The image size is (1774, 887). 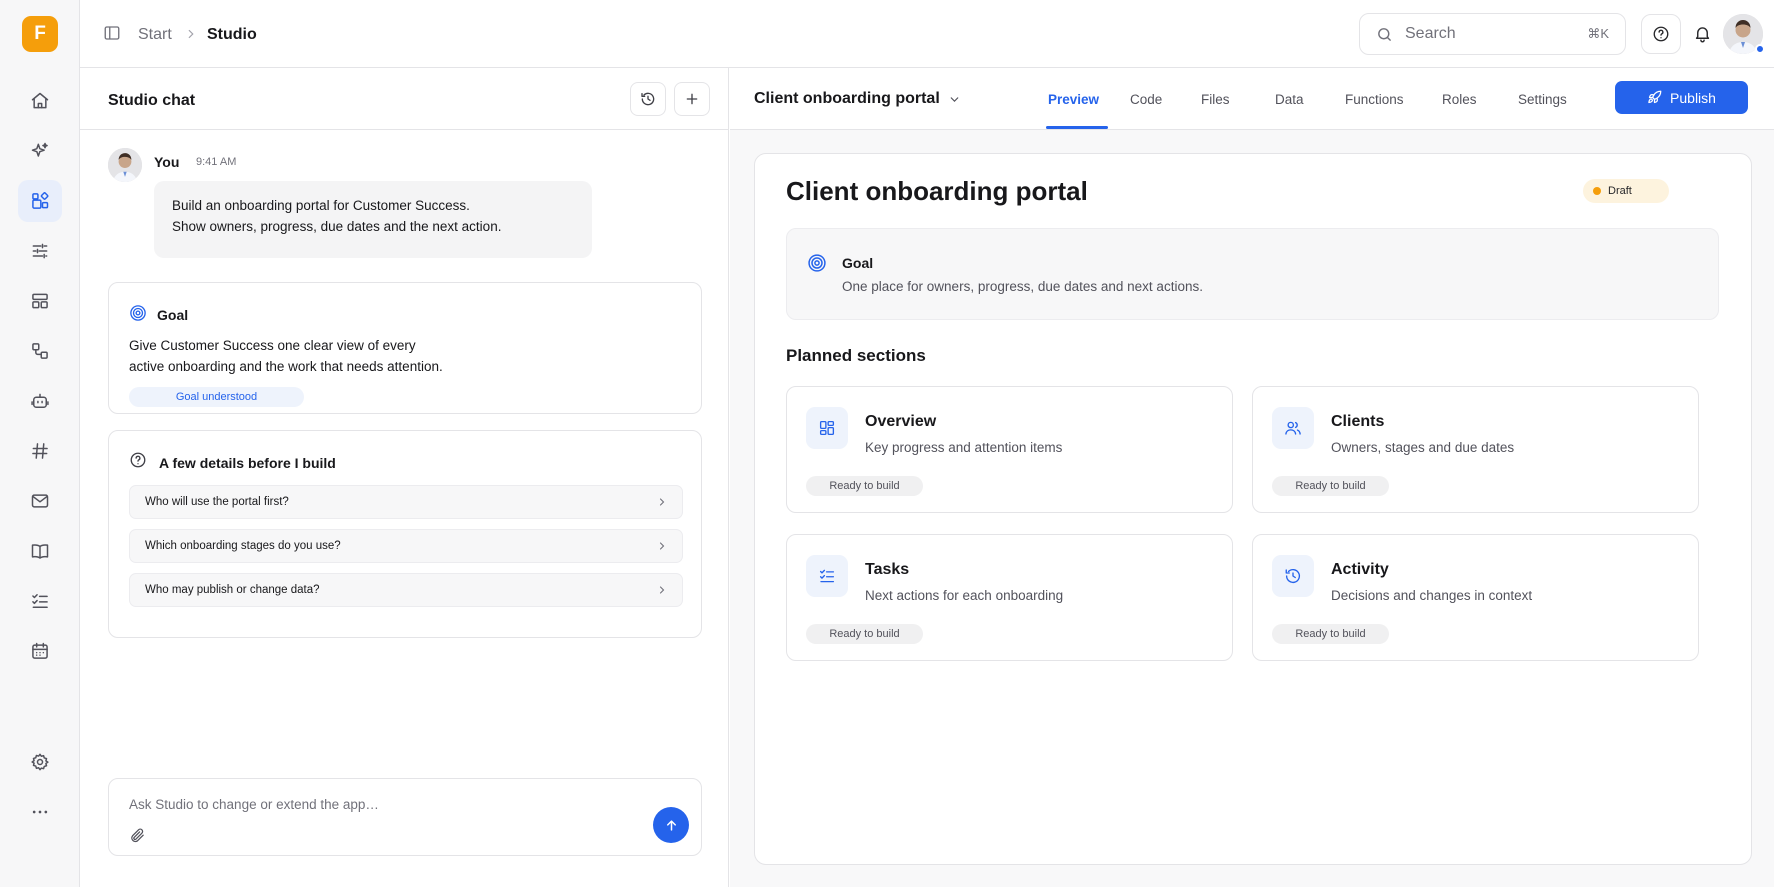 I want to click on question-row: Who will use the portal first?, so click(x=406, y=502).